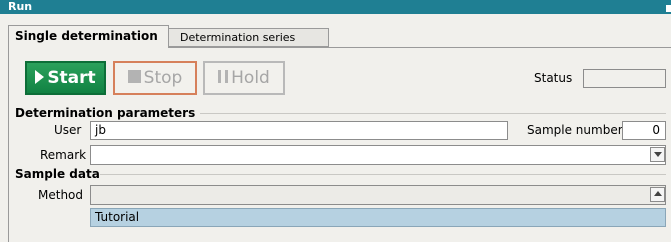 The width and height of the screenshot is (671, 242). What do you see at coordinates (61, 195) in the screenshot?
I see `method-label: Method` at bounding box center [61, 195].